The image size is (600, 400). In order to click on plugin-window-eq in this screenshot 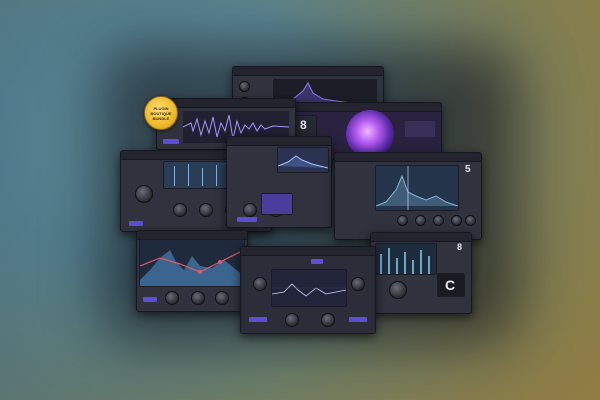, I will do `click(192, 271)`.